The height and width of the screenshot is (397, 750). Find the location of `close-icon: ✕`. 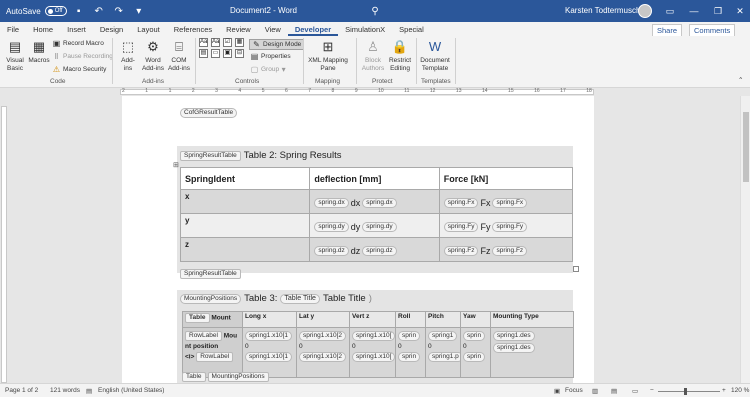

close-icon: ✕ is located at coordinates (740, 11).